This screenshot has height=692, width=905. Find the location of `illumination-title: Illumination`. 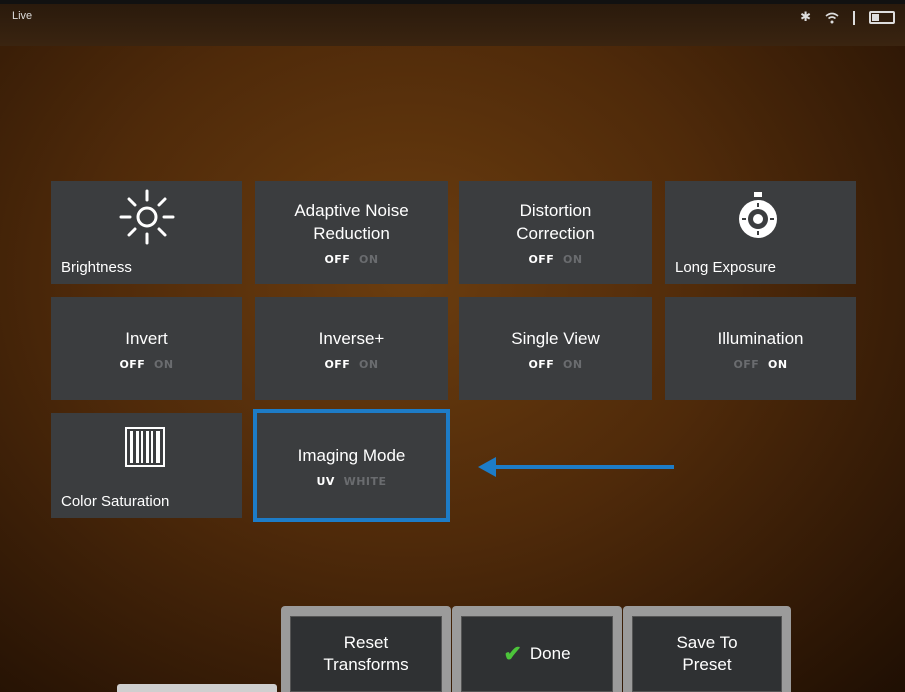

illumination-title: Illumination is located at coordinates (760, 338).